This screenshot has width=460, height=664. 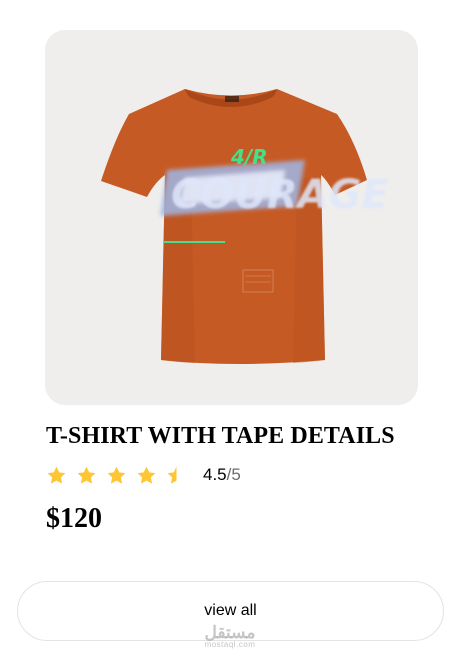 I want to click on product-title: T-SHIRT WITH TAPE DETAILS, so click(x=220, y=436).